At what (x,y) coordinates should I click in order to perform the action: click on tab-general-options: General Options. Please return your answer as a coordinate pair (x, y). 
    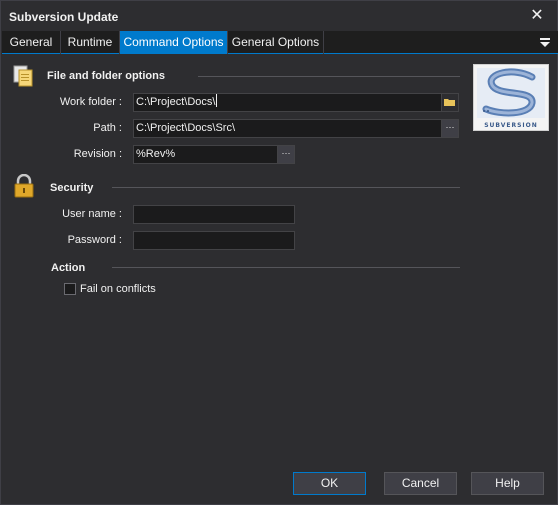
    Looking at the image, I should click on (276, 42).